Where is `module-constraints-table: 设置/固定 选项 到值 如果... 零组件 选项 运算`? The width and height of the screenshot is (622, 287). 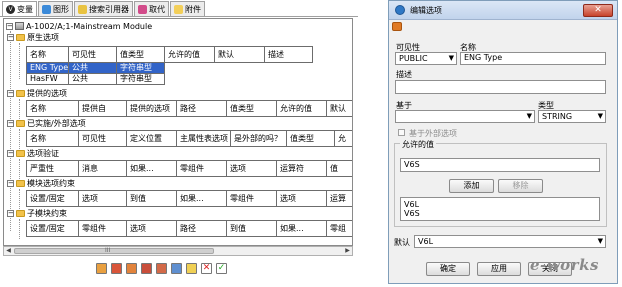 module-constraints-table: 设置/固定 选项 到值 如果... 零组件 选项 运算 is located at coordinates (189, 198).